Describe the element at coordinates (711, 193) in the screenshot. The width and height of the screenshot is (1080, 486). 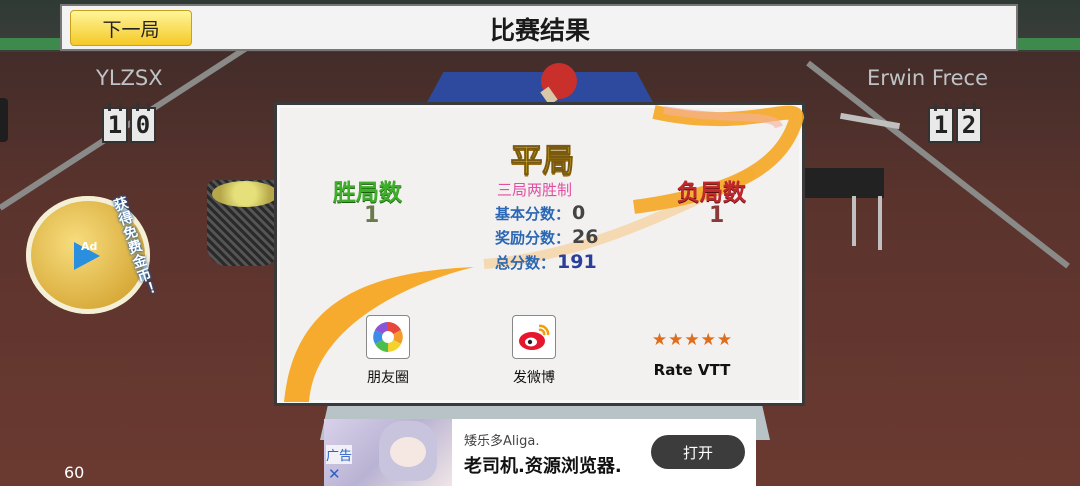
I see `losses-label: 负局数` at that location.